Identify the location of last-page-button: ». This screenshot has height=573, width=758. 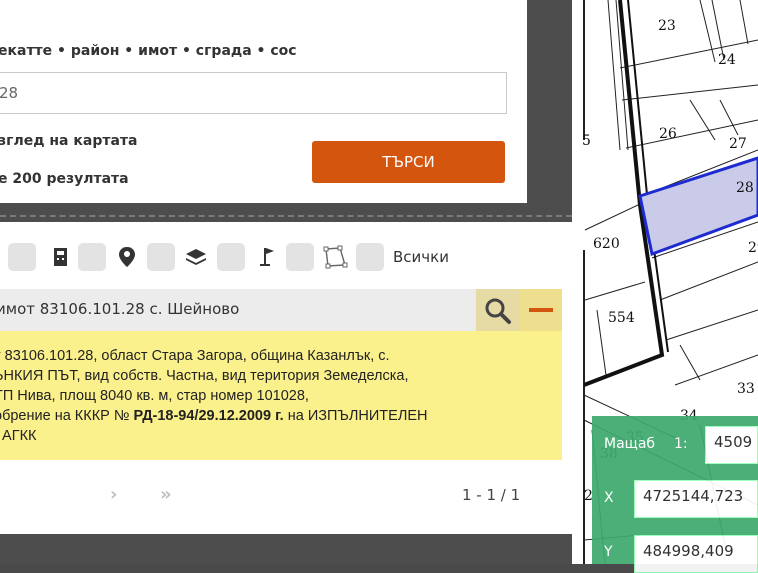
(166, 494).